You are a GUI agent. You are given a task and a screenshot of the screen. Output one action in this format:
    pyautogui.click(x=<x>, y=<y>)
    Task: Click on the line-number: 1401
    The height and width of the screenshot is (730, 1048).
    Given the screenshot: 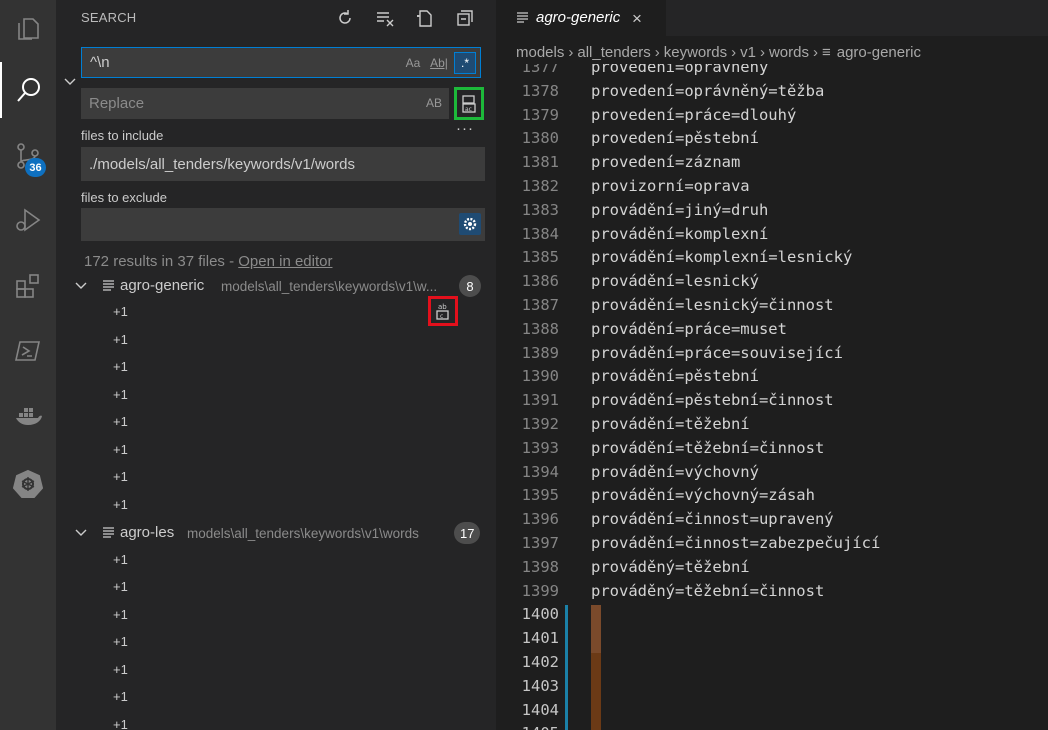 What is the action you would take?
    pyautogui.click(x=540, y=638)
    